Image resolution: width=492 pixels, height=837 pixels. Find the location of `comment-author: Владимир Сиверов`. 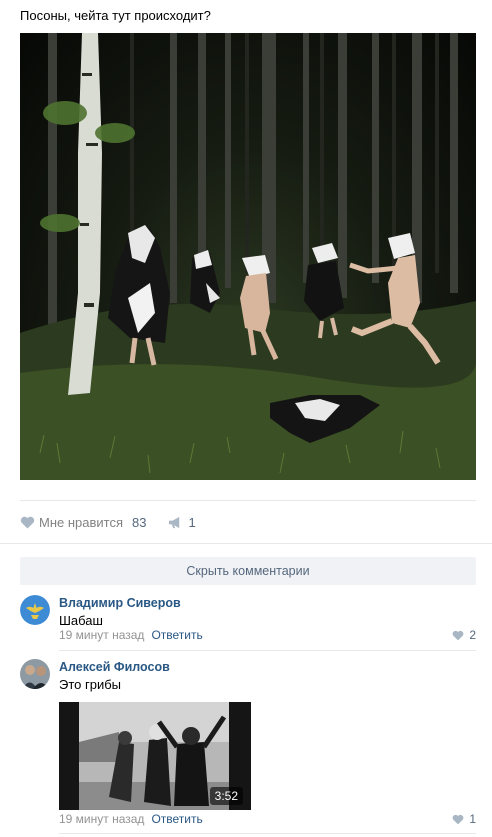

comment-author: Владимир Сиверов is located at coordinates (120, 603).